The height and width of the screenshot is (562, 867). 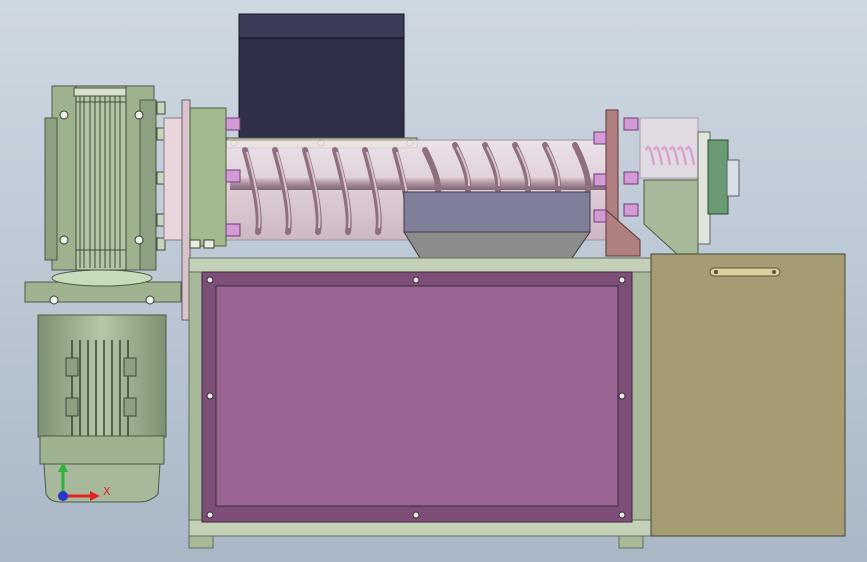 What do you see at coordinates (420, 265) in the screenshot?
I see `frame-top-rail` at bounding box center [420, 265].